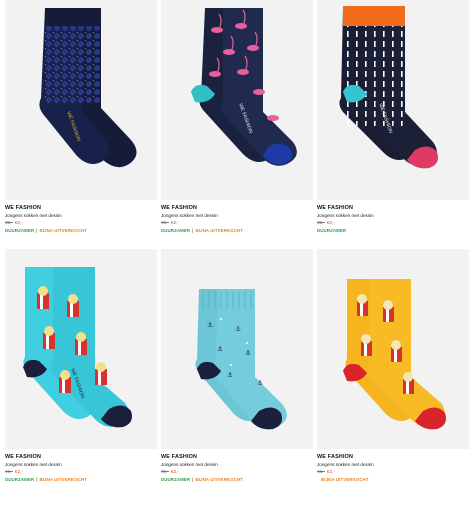 This screenshot has width=475, height=511. What do you see at coordinates (81, 349) in the screenshot?
I see `product-image-popcorn-turquoise-socks: WE FASHION` at bounding box center [81, 349].